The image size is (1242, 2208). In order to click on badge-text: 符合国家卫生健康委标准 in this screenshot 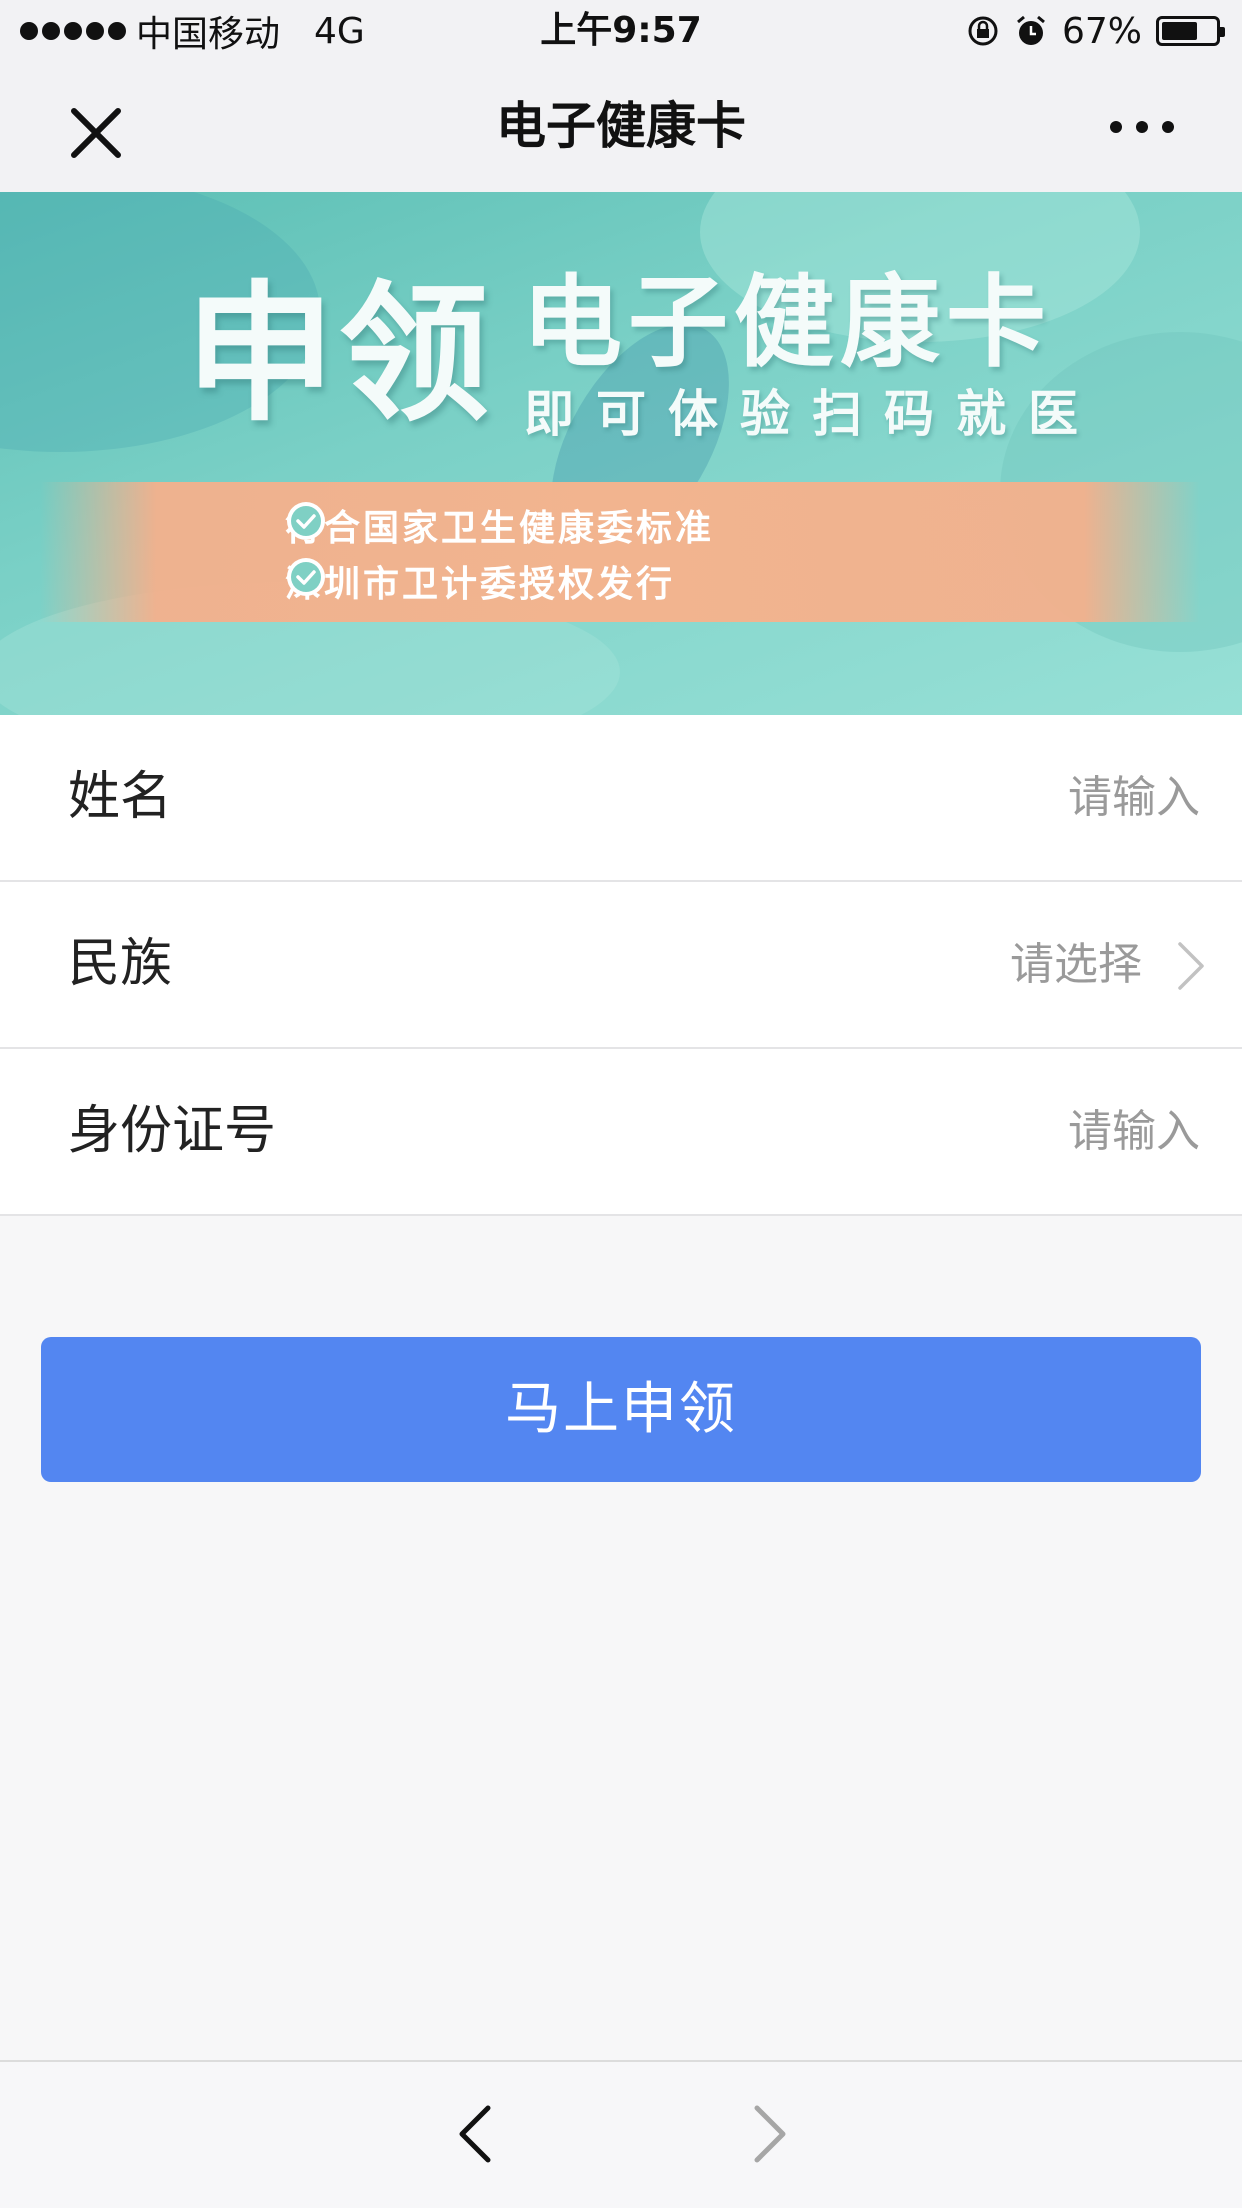, I will do `click(500, 528)`.